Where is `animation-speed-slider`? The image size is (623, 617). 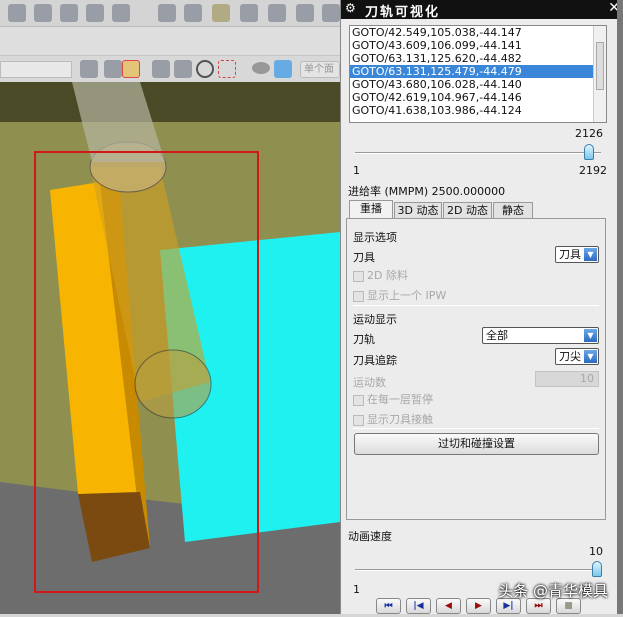
animation-speed-slider is located at coordinates (478, 570).